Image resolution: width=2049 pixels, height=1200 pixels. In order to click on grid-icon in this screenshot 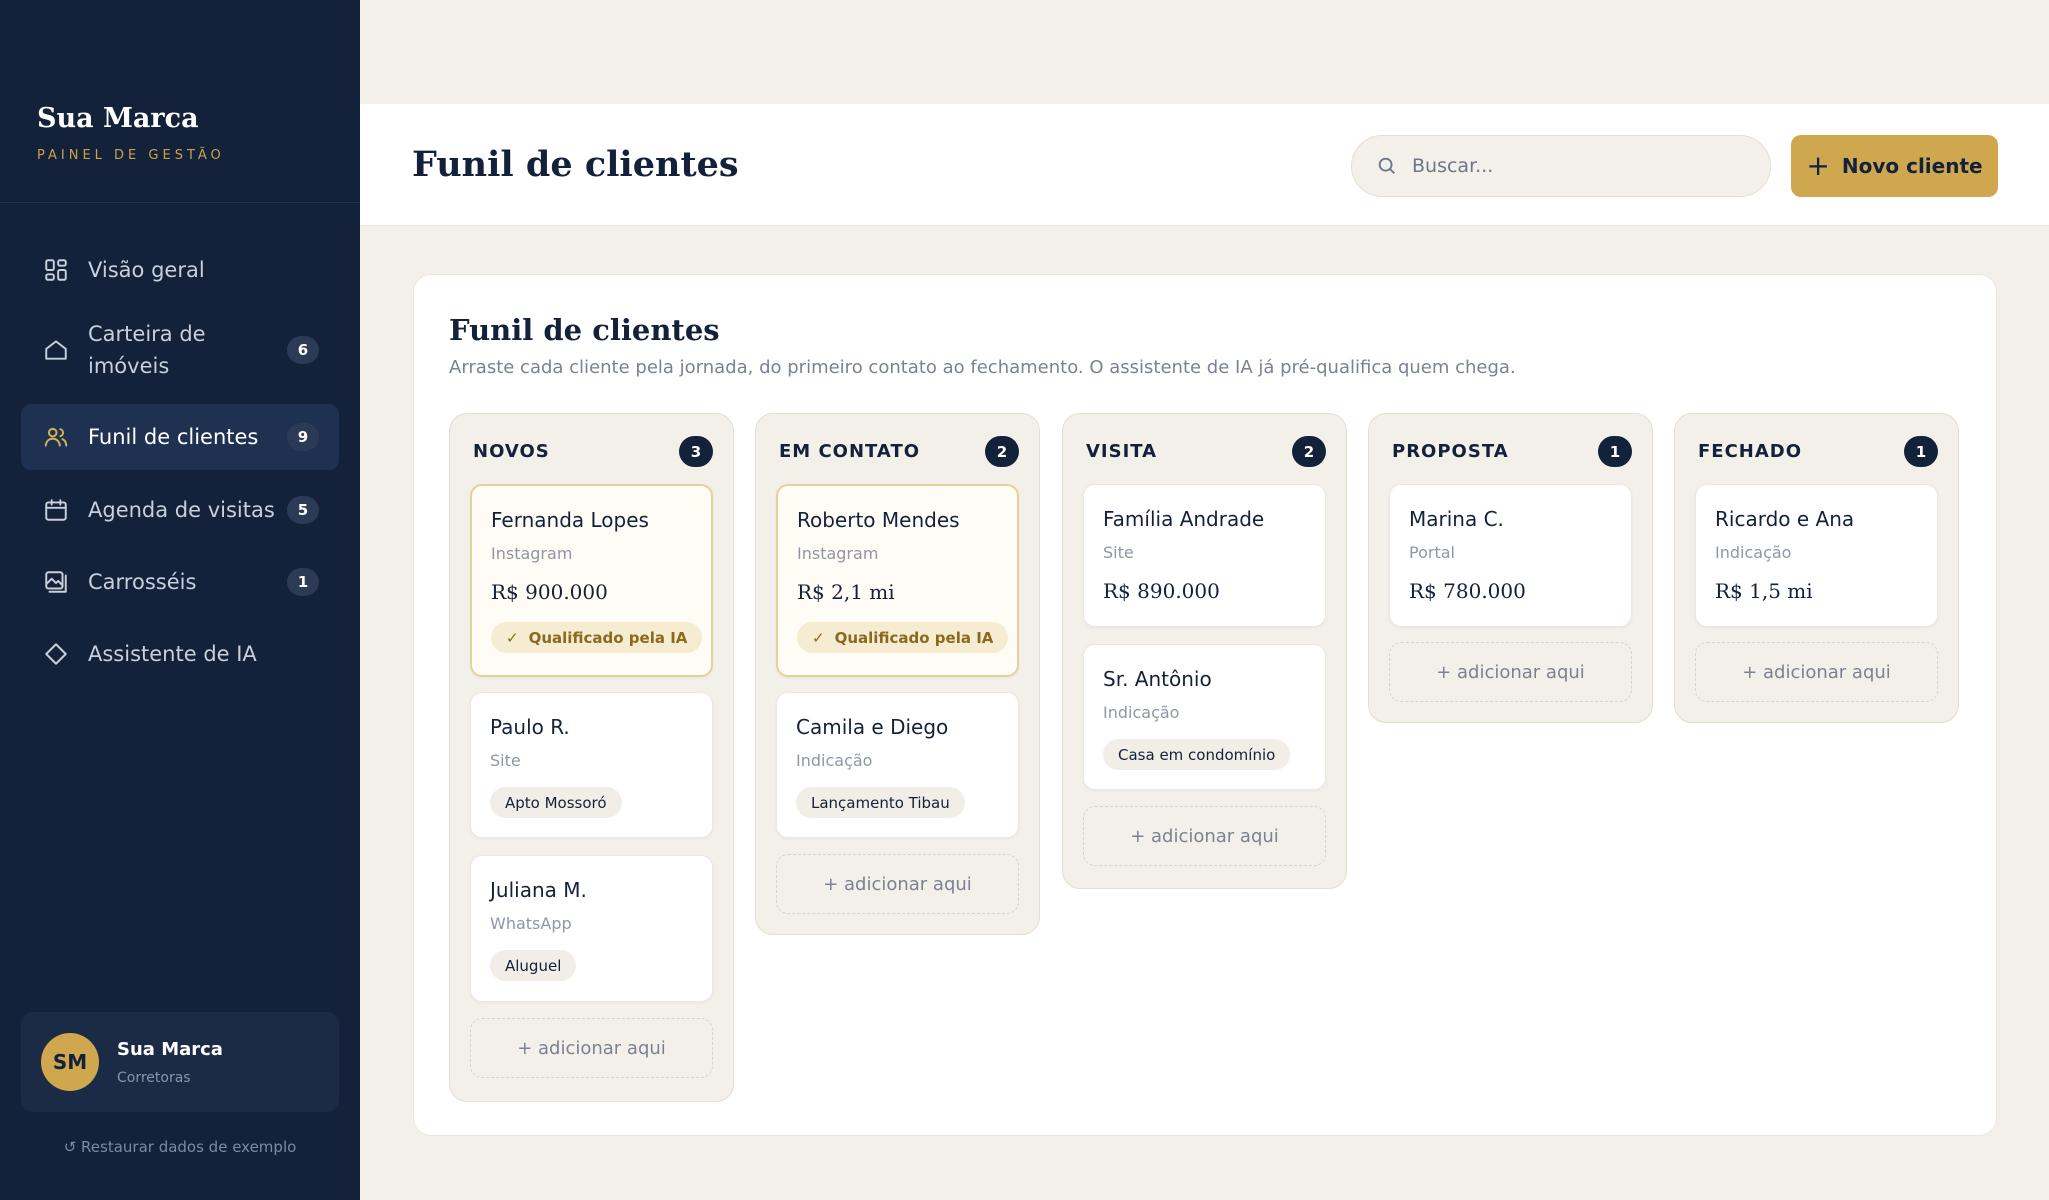, I will do `click(56, 270)`.